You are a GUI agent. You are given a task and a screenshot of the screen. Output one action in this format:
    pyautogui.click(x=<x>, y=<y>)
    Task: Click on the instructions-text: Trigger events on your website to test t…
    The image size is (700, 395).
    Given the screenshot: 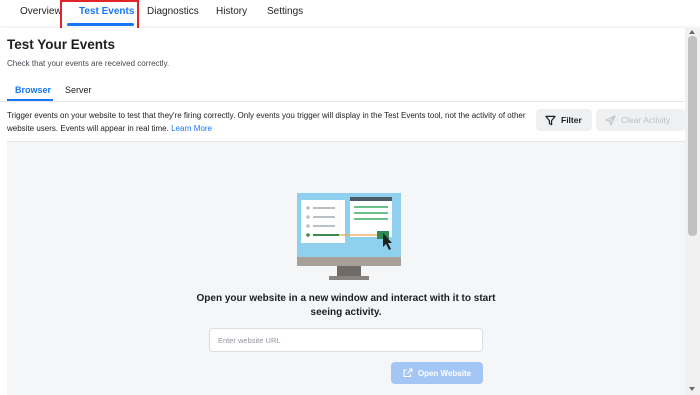 What is the action you would take?
    pyautogui.click(x=272, y=122)
    